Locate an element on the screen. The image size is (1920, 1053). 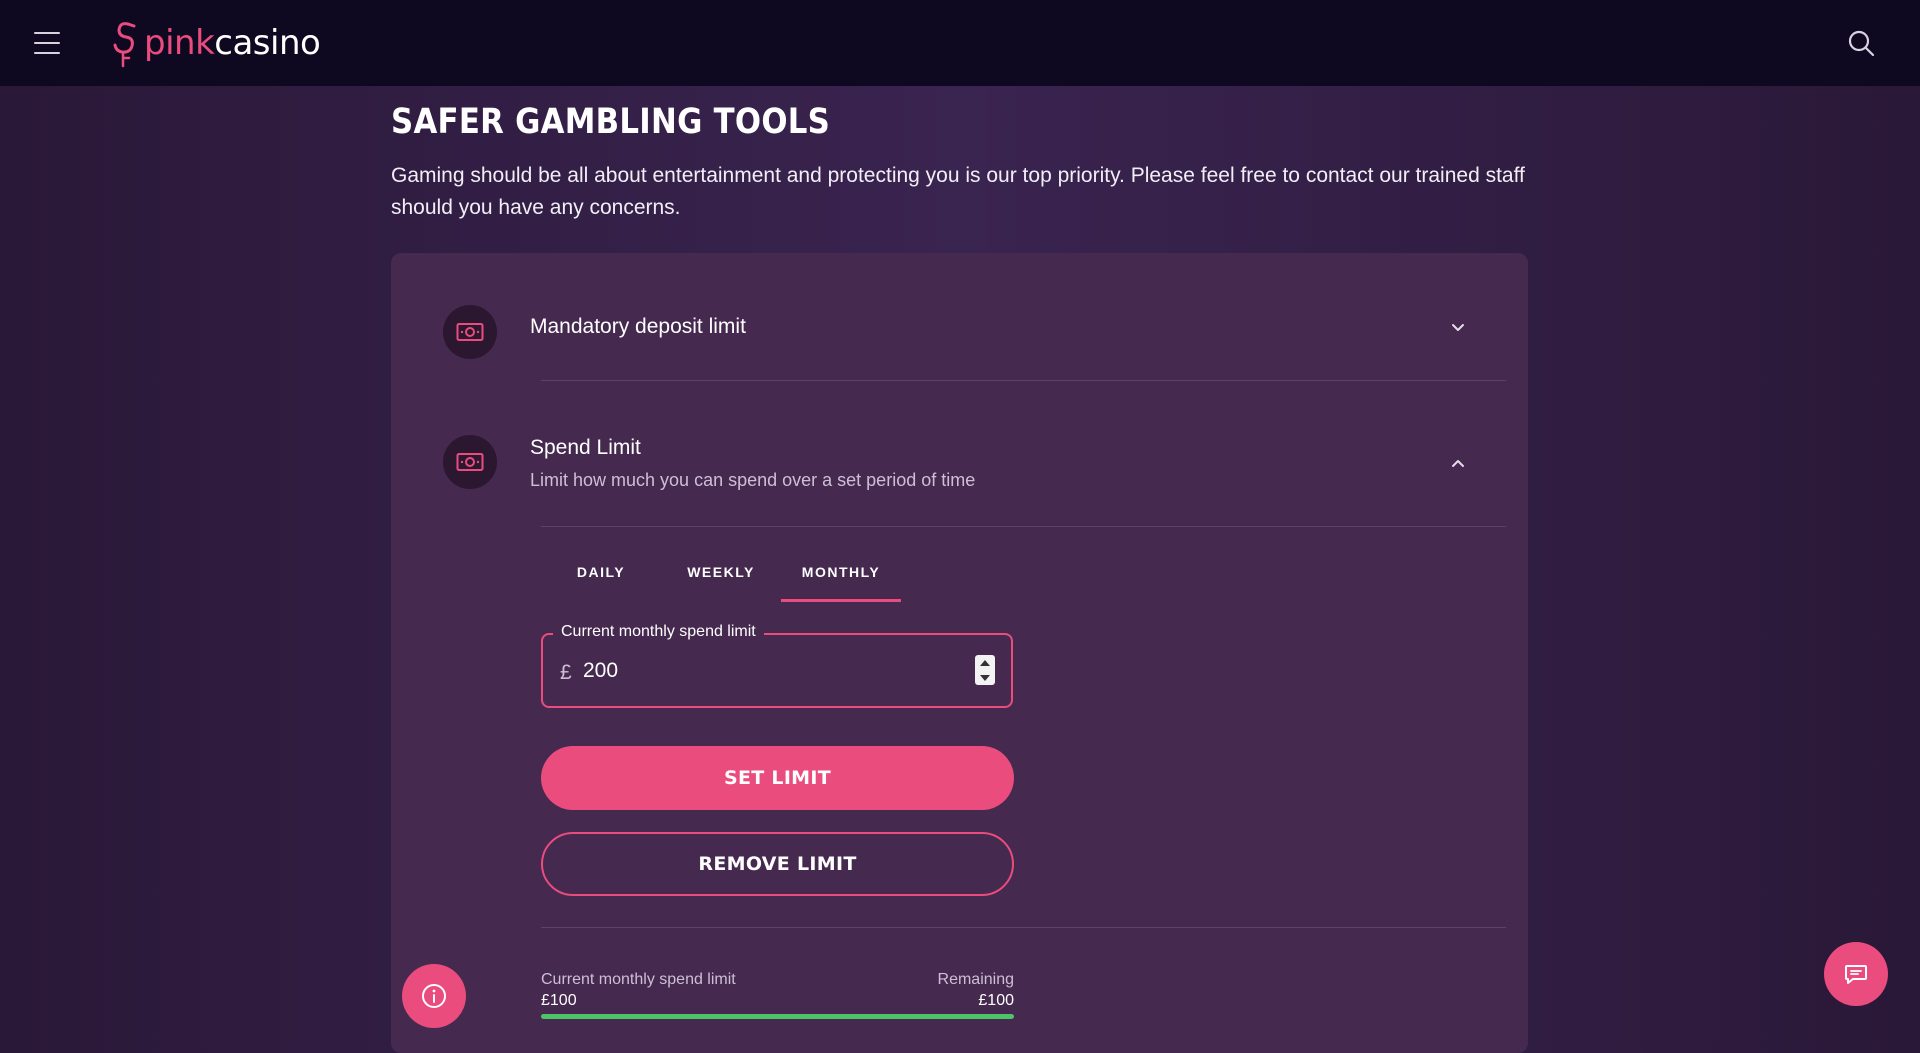
flamingo-logo-icon is located at coordinates (124, 45).